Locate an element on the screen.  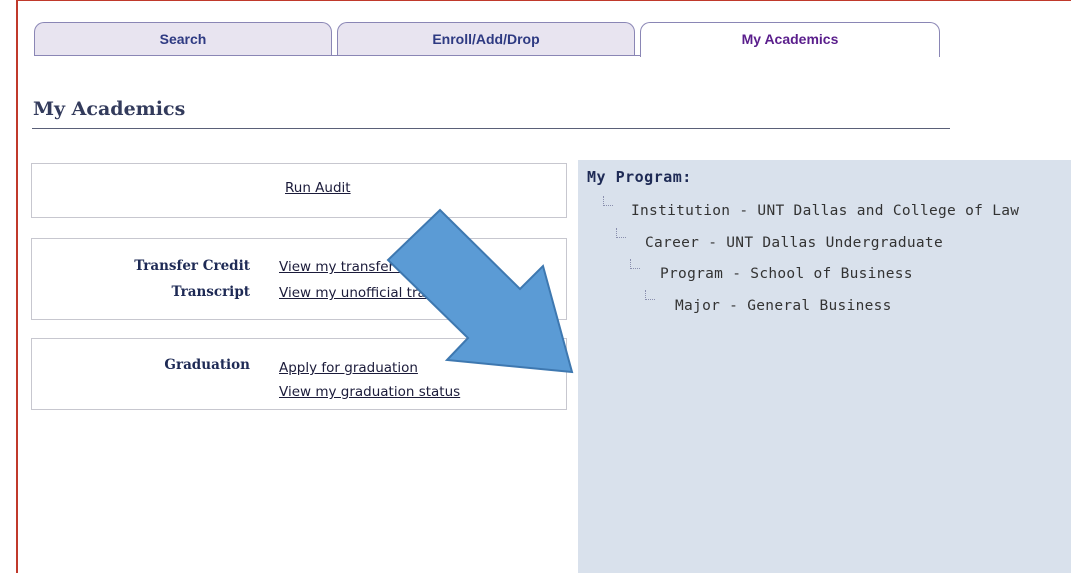
transfer-credit-label: Transfer Credit is located at coordinates (192, 266).